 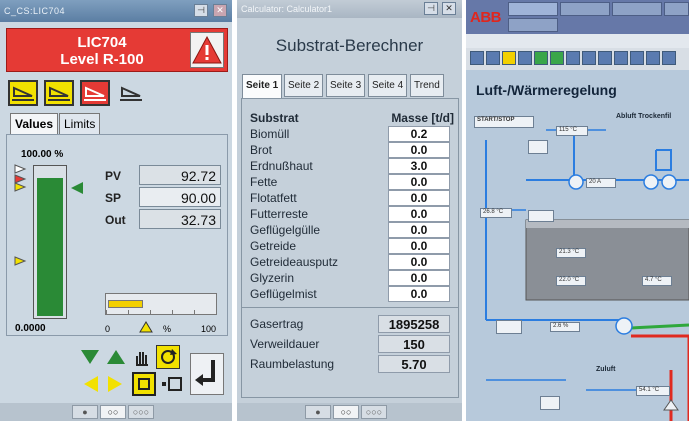 What do you see at coordinates (131, 93) in the screenshot?
I see `low-low-limit-button` at bounding box center [131, 93].